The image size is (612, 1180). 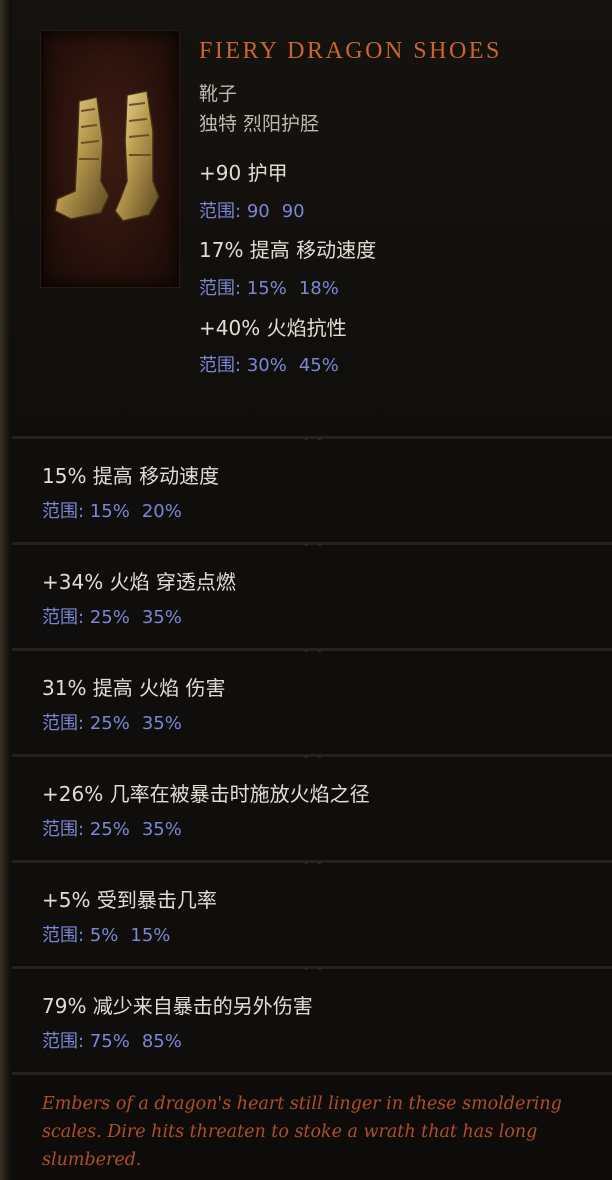 What do you see at coordinates (150, 935) in the screenshot?
I see `range-max: 15%` at bounding box center [150, 935].